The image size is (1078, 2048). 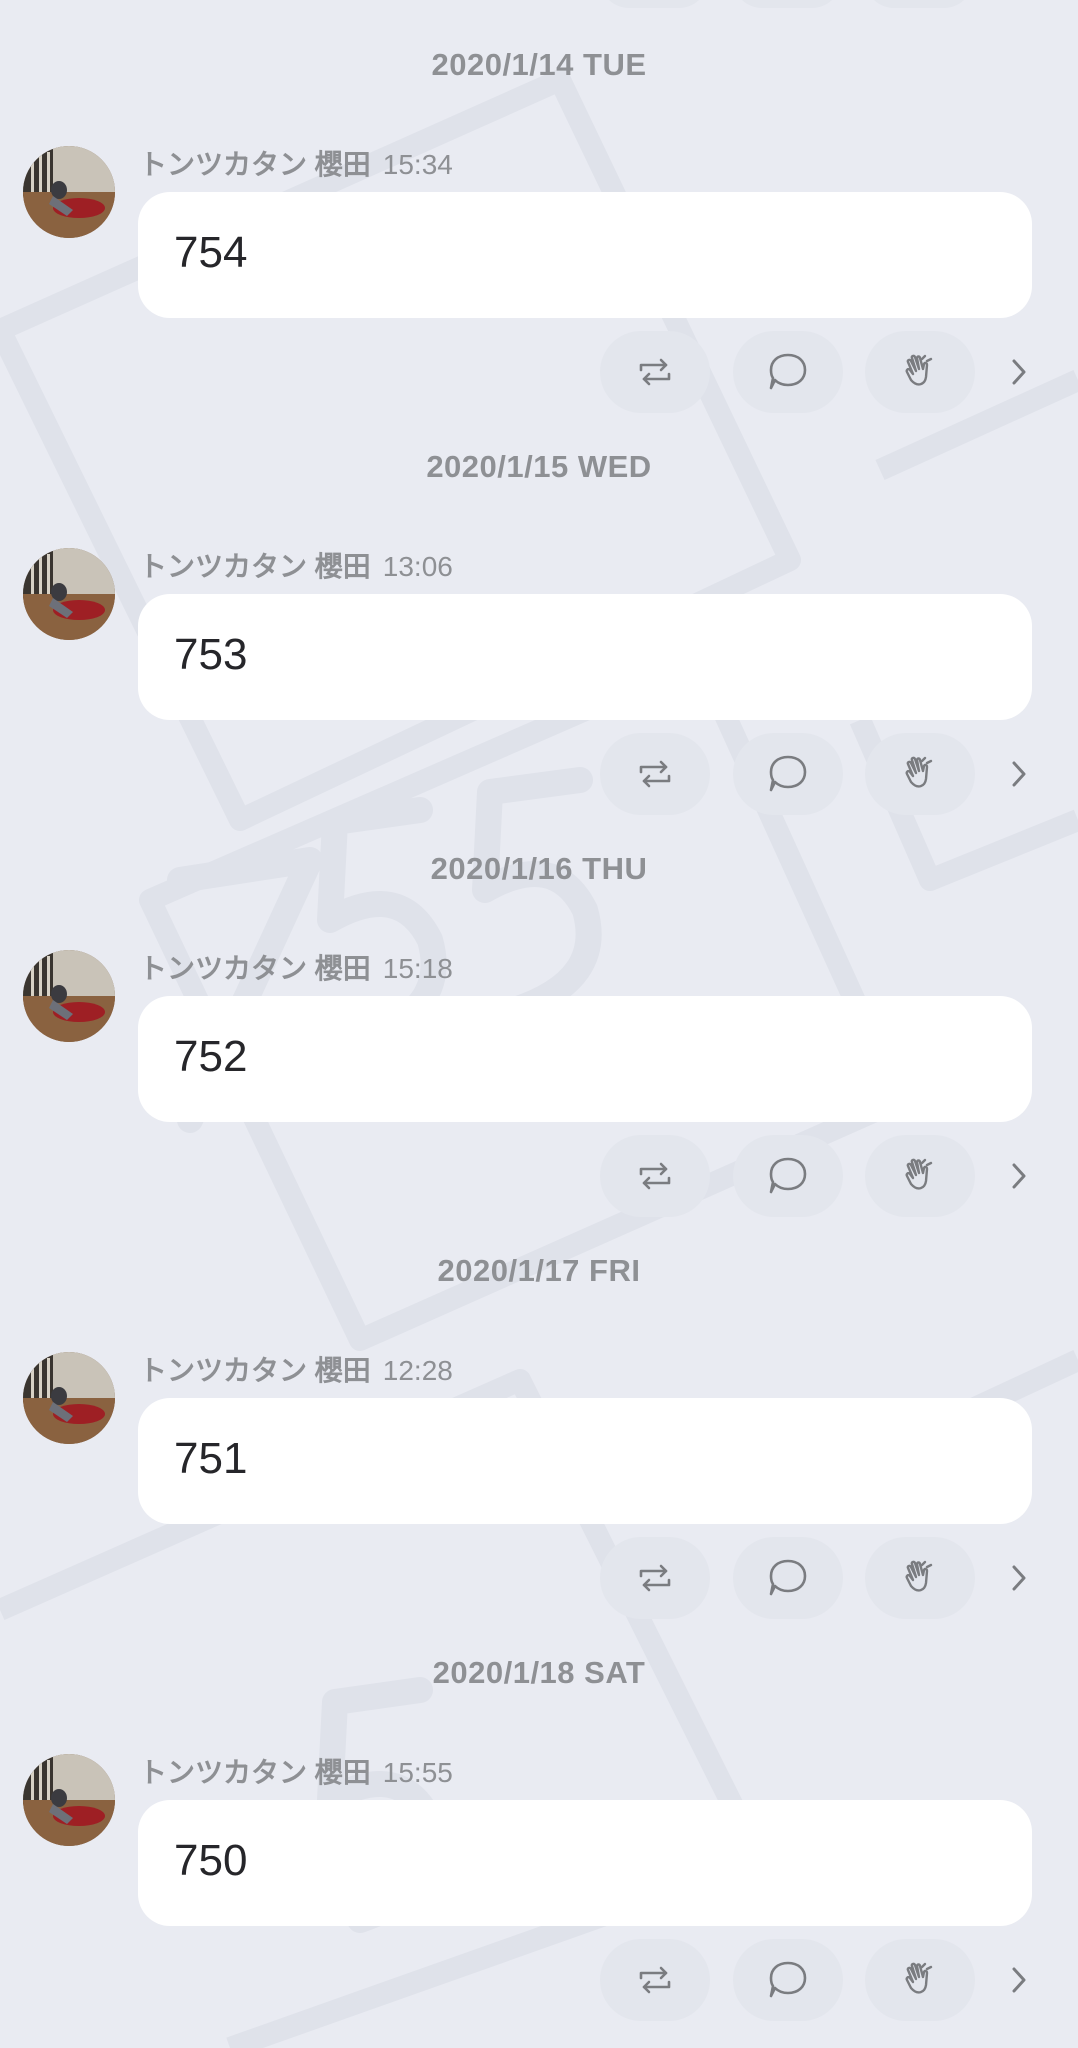 I want to click on message-bubble: 753, so click(x=585, y=657).